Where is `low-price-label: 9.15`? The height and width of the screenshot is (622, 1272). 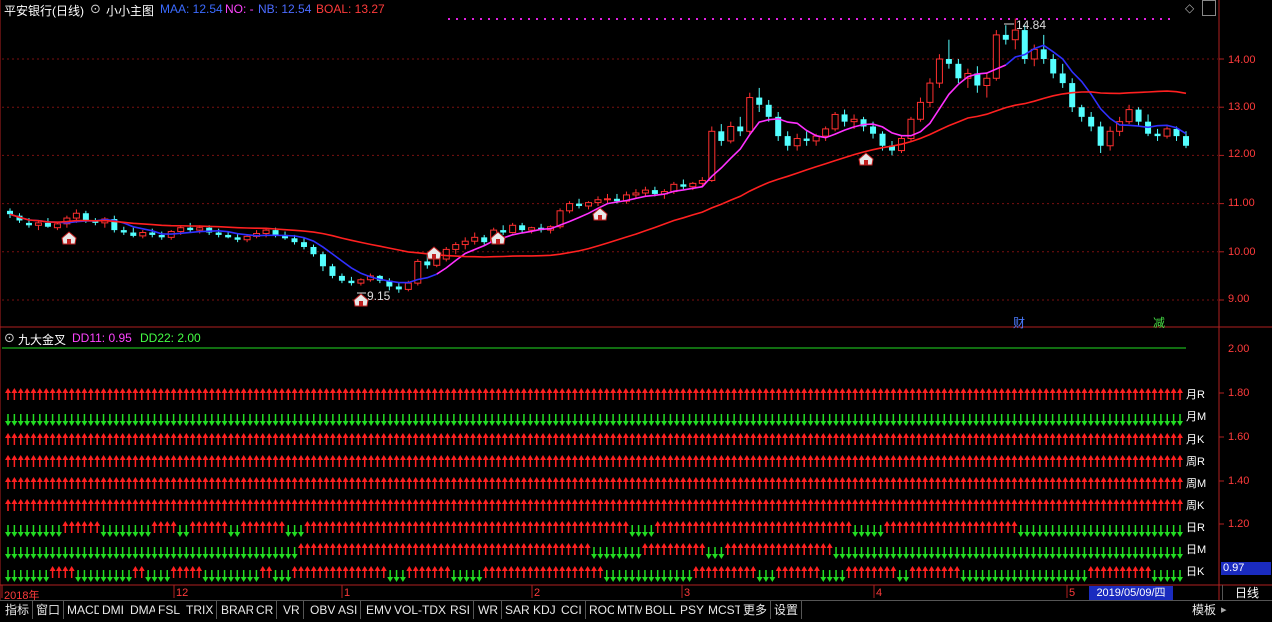
low-price-label: 9.15 is located at coordinates (379, 296).